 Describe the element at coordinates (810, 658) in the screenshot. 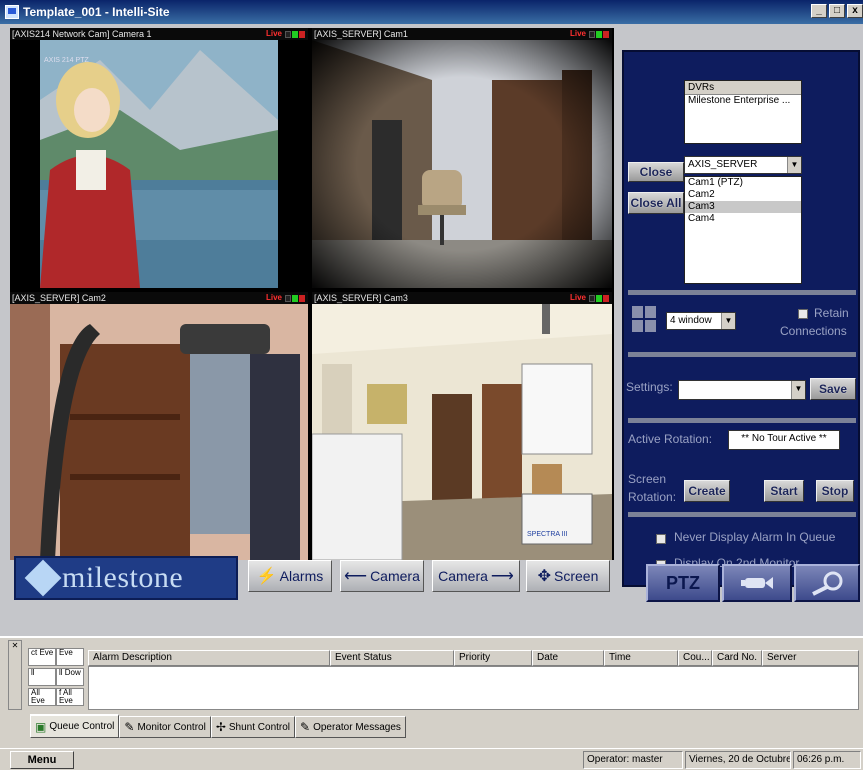

I see `column-header: Server` at that location.